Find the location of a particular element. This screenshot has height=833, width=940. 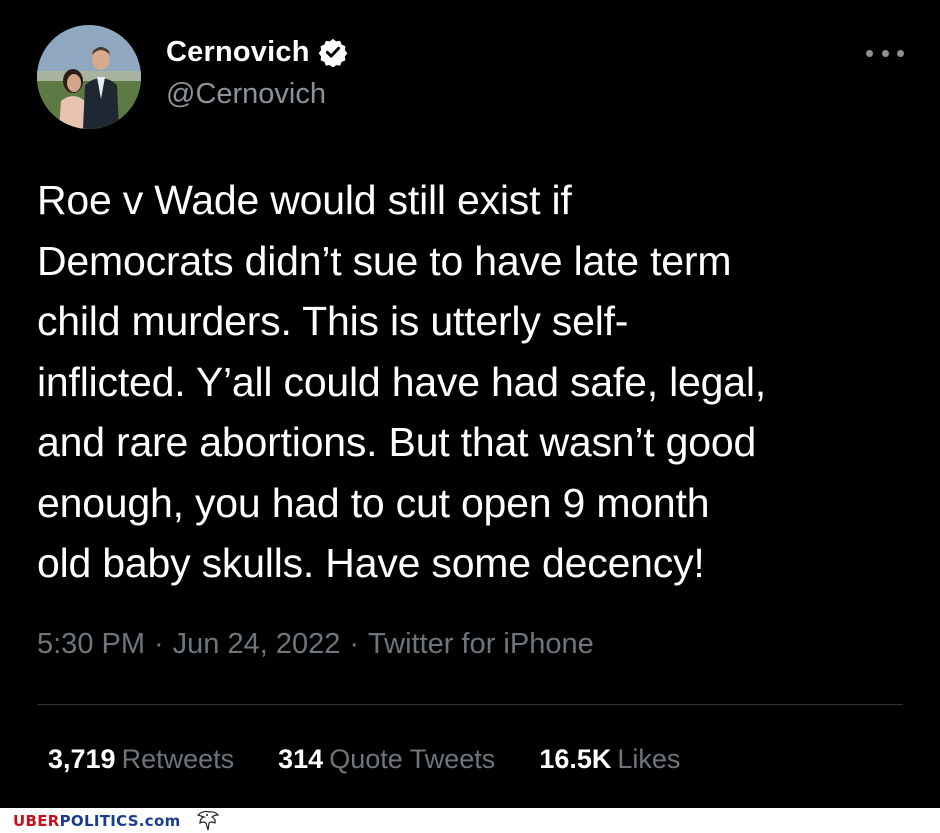

retweets-stat: 3,719 Retweets is located at coordinates (141, 759).